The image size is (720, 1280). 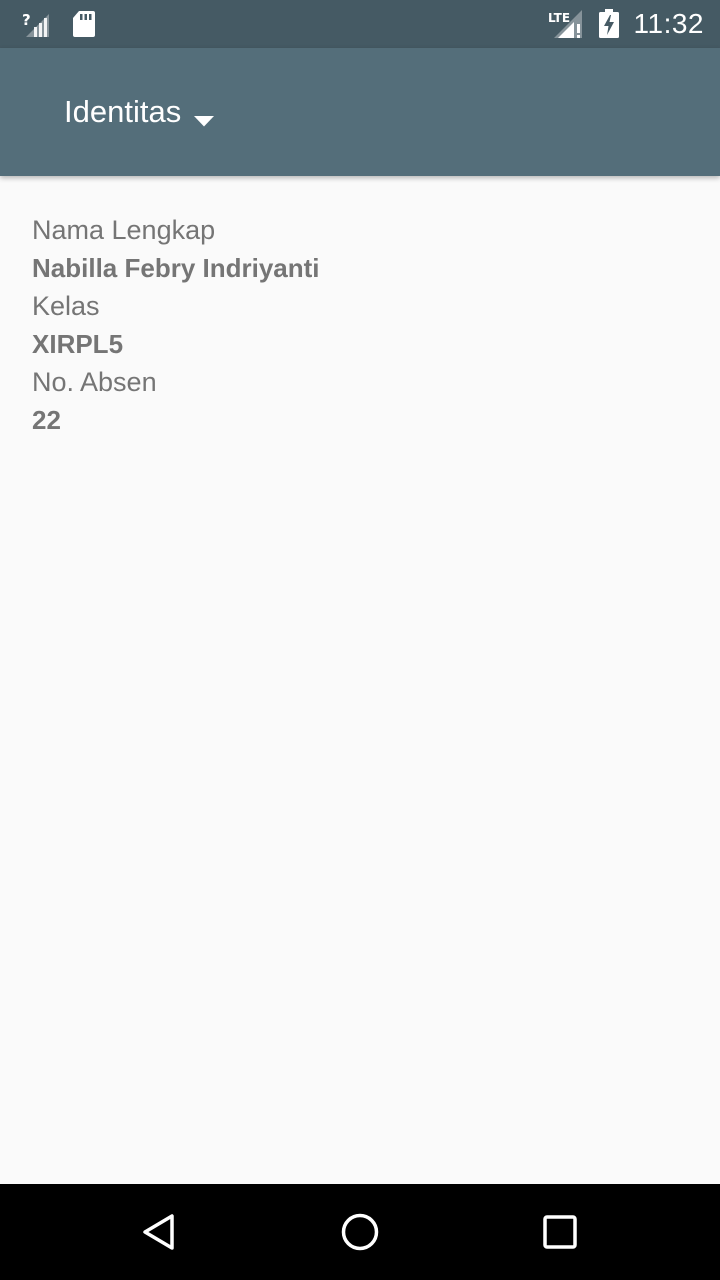 What do you see at coordinates (124, 230) in the screenshot?
I see `name-label: Nama Lengkap` at bounding box center [124, 230].